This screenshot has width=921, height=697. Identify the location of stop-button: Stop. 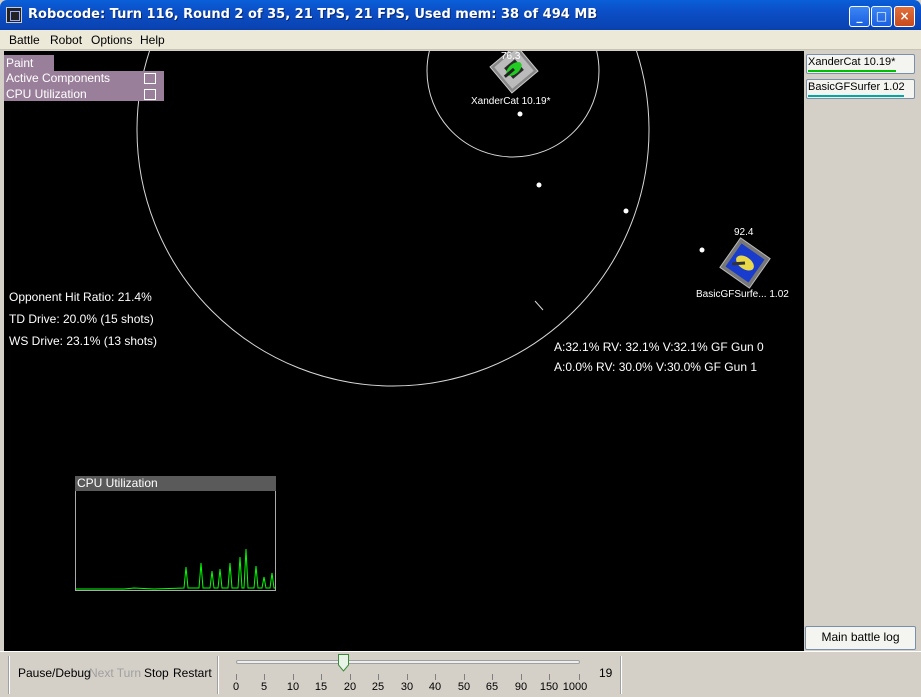
(156, 673).